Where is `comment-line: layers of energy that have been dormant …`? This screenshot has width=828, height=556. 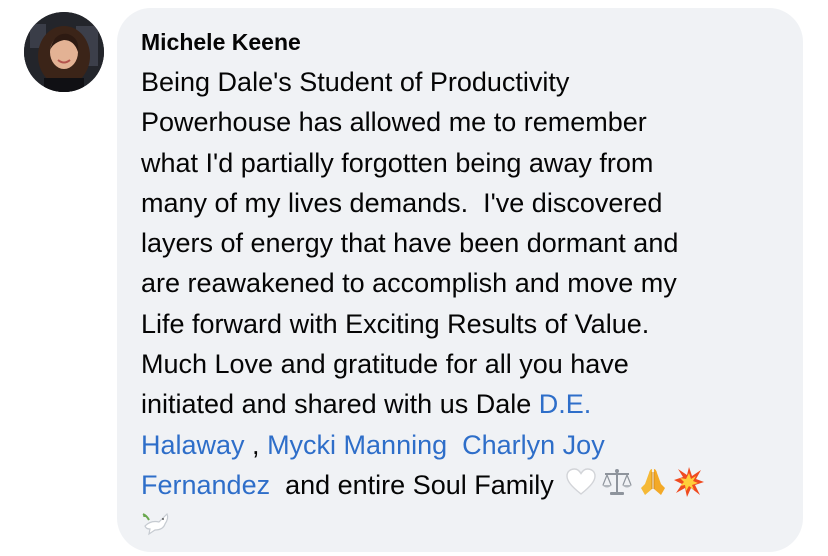 comment-line: layers of energy that have been dormant … is located at coordinates (410, 243).